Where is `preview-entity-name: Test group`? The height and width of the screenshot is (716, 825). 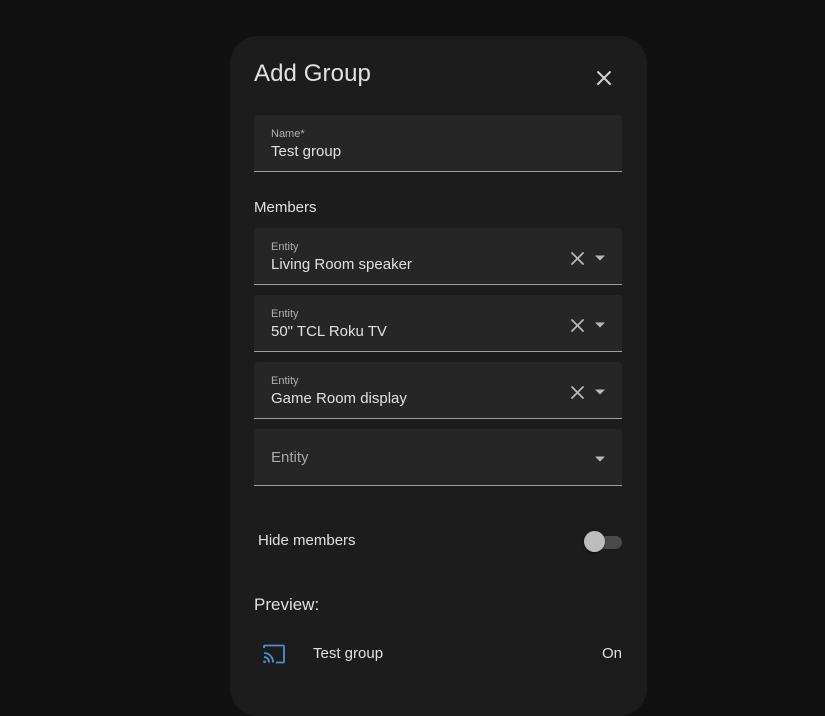 preview-entity-name: Test group is located at coordinates (348, 653).